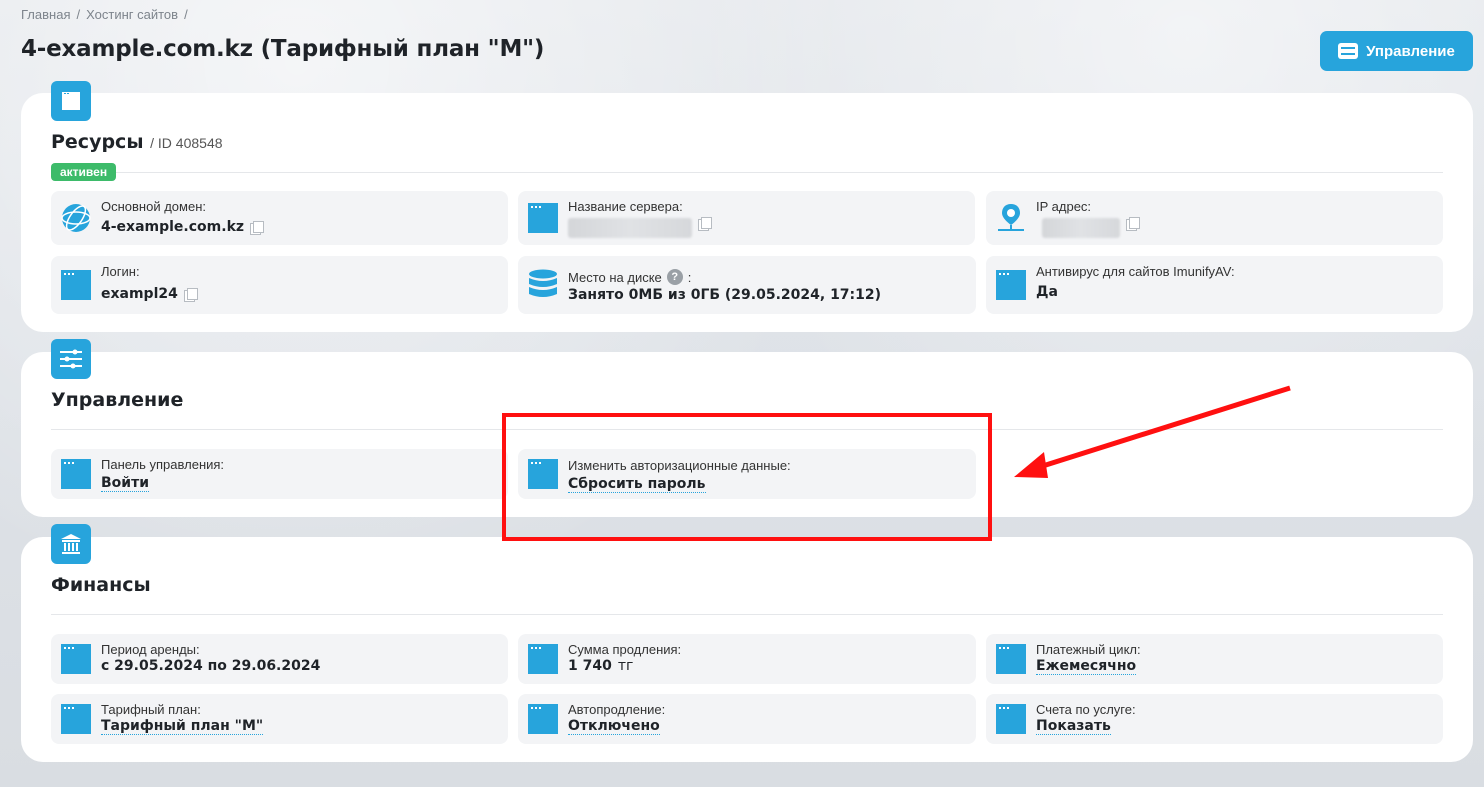 The height and width of the screenshot is (787, 1484). I want to click on field-renewal-sum: Сумма продления: 1 740 тг, so click(747, 659).